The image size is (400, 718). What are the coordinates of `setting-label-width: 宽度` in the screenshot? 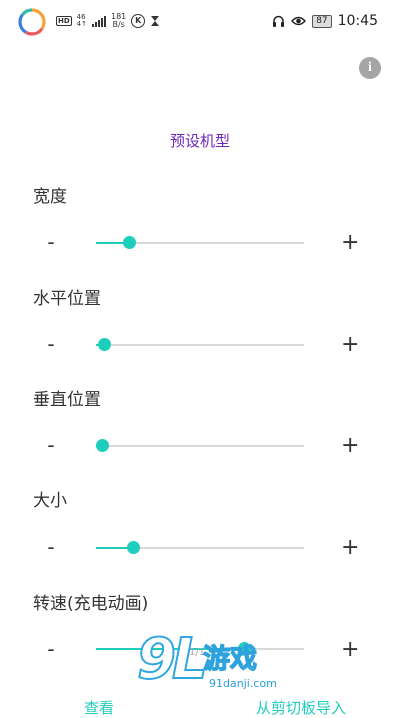 It's located at (50, 197).